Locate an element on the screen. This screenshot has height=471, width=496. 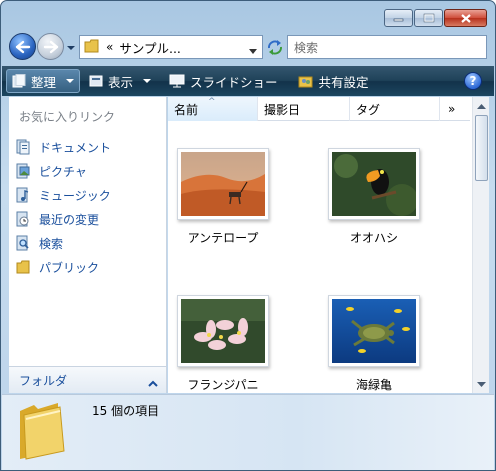
column-label: 名前 is located at coordinates (186, 109).